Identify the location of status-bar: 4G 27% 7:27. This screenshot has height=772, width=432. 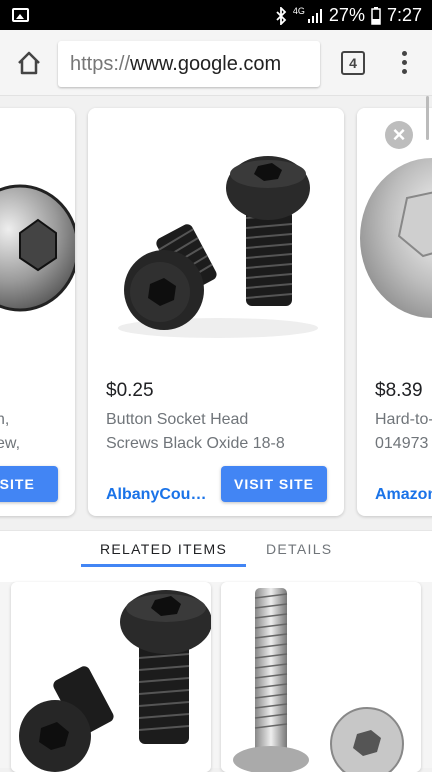
(216, 15).